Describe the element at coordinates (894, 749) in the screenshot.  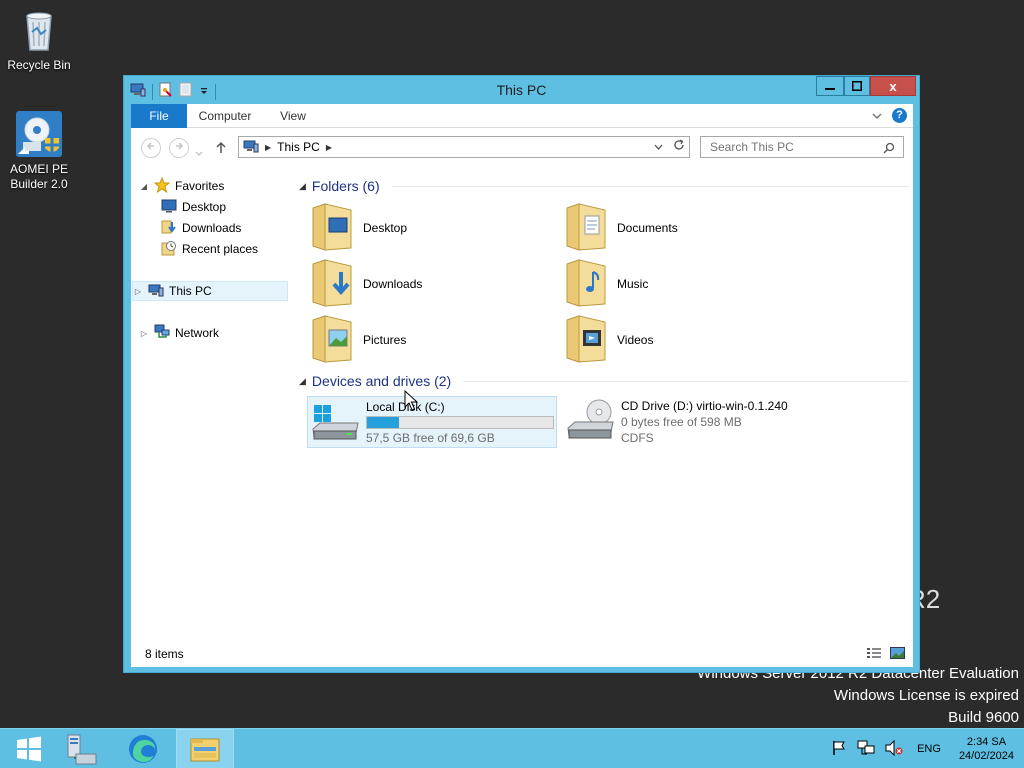
I see `volume-muted-icon` at that location.